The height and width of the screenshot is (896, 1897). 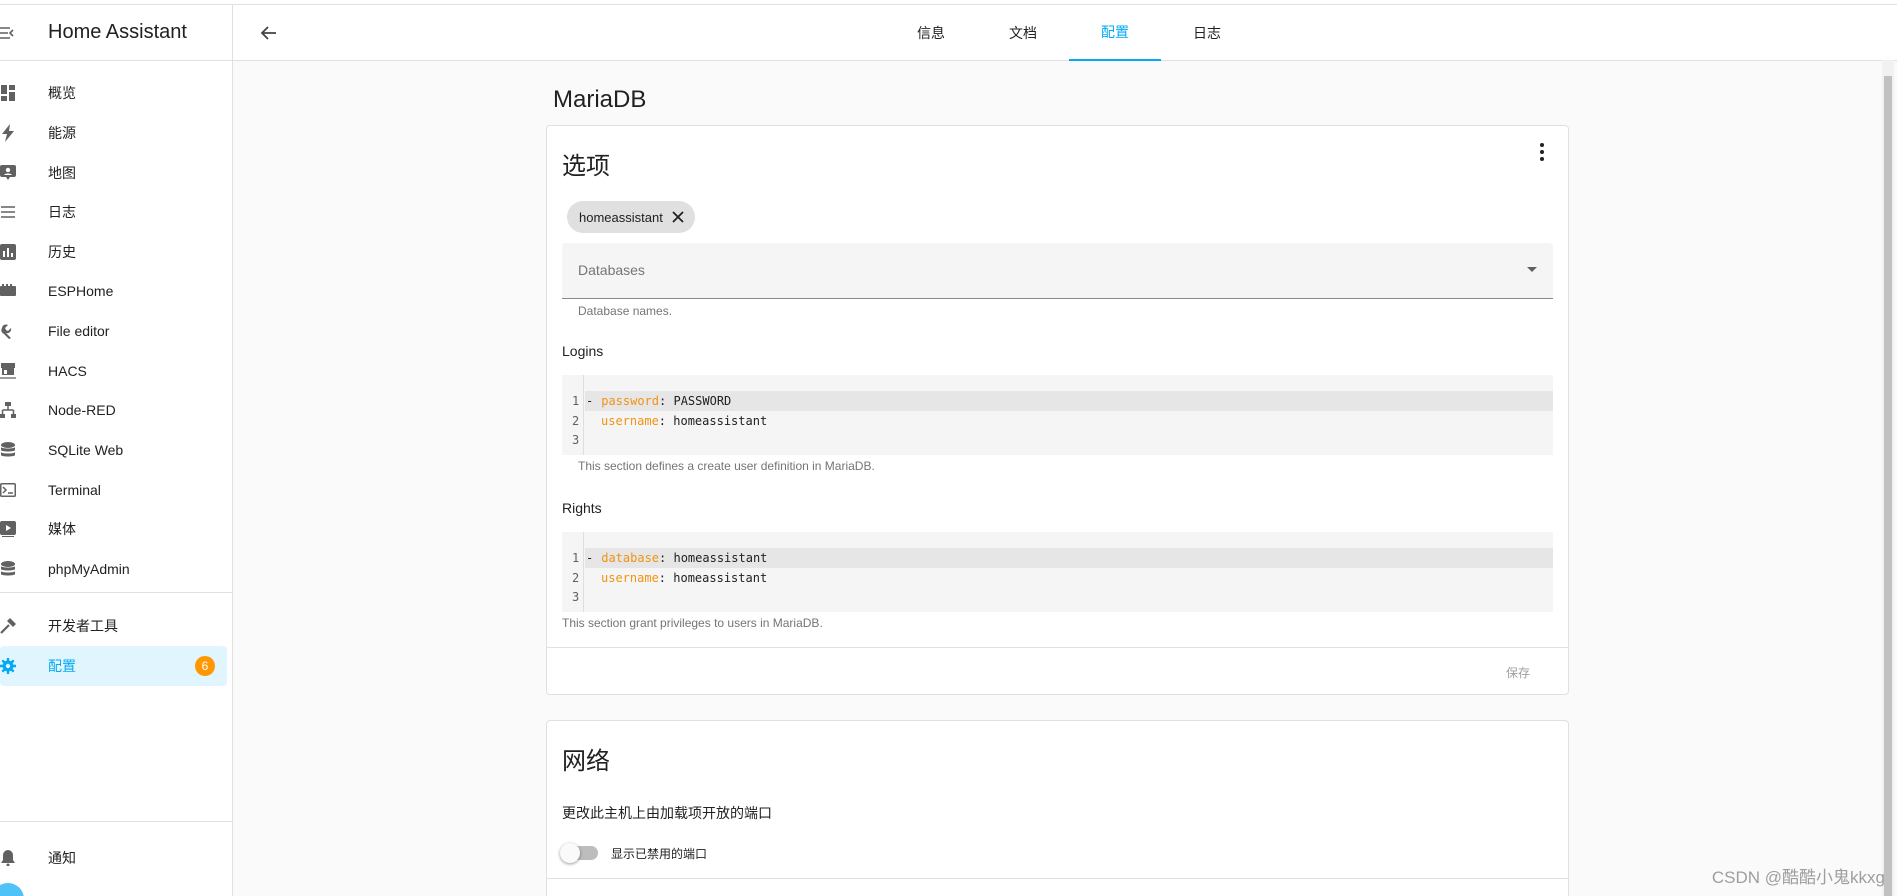 I want to click on sidebar-item-label: ESPHome, so click(x=81, y=291).